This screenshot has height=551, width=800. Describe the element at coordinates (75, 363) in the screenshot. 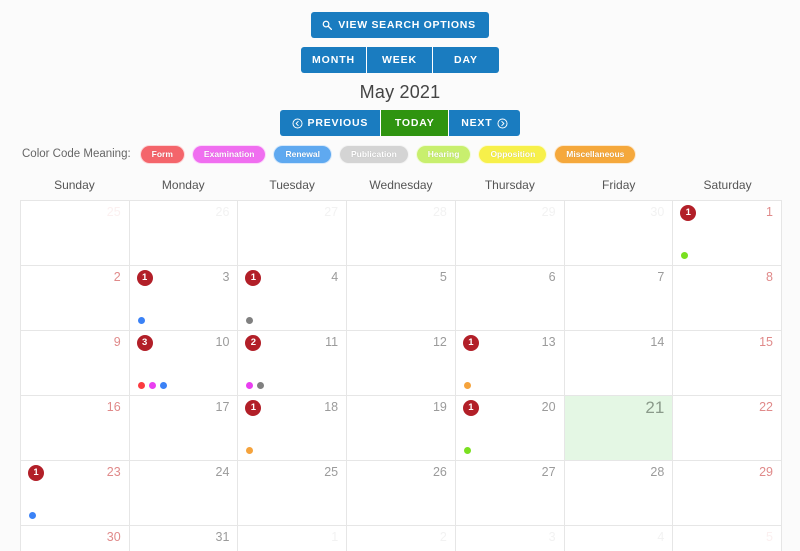

I see `calendar-day-cell: 9` at that location.